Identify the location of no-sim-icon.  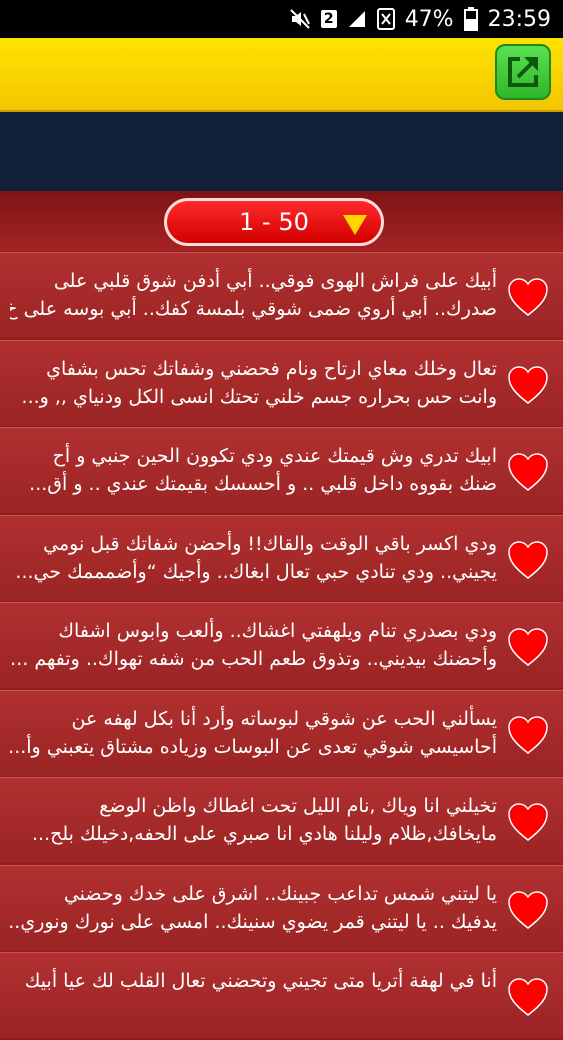
(385, 19).